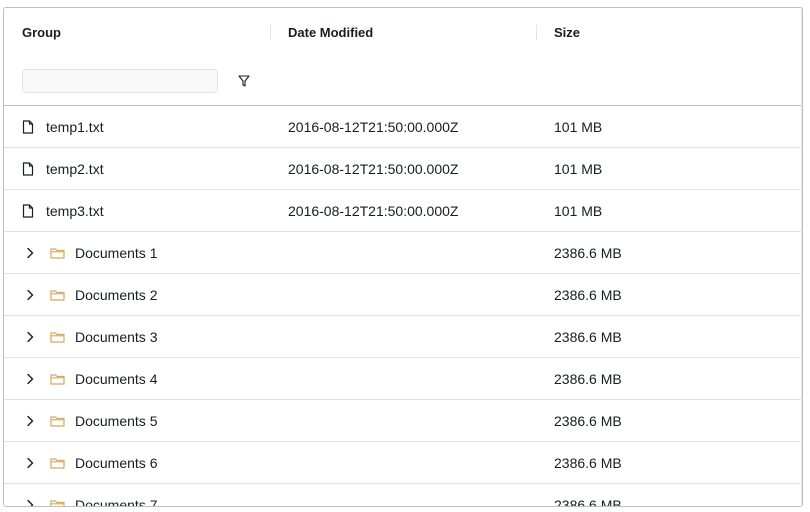 This screenshot has height=512, width=810. Describe the element at coordinates (120, 81) in the screenshot. I see `group-filter-input` at that location.